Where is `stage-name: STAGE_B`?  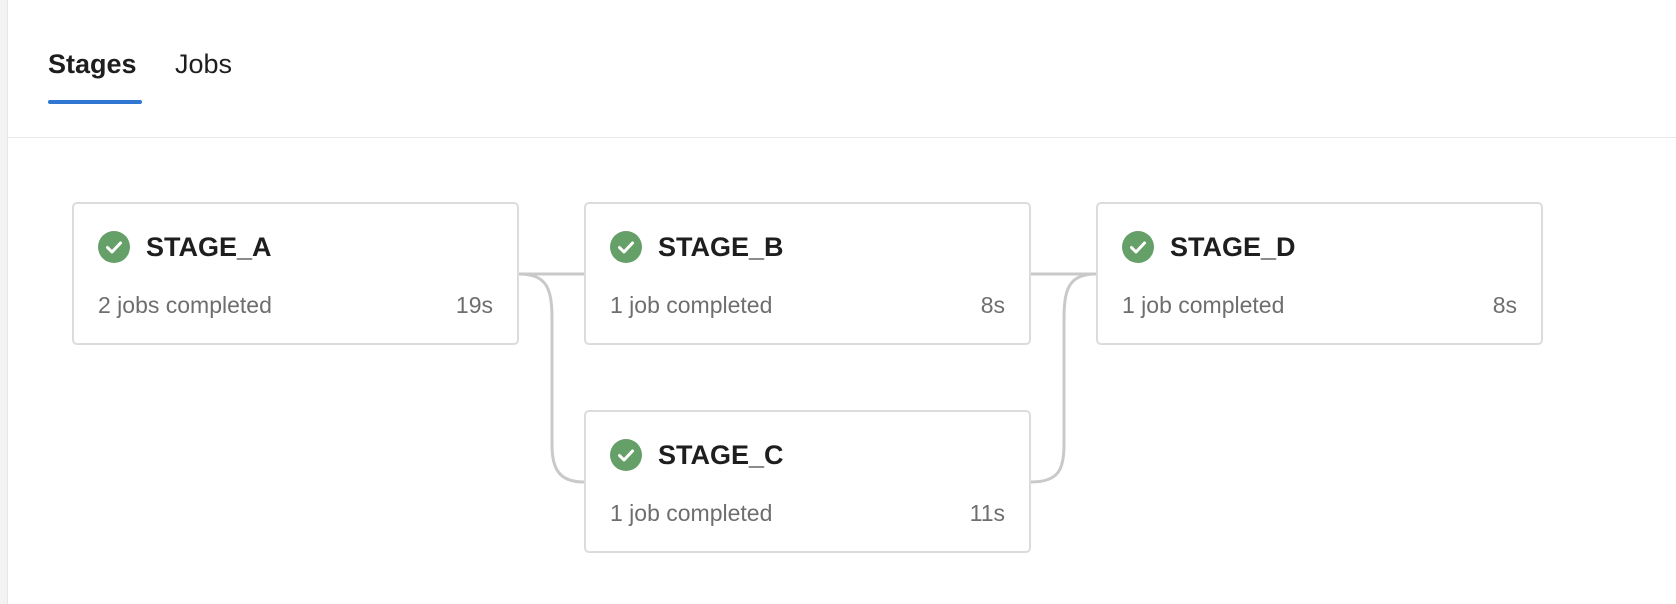
stage-name: STAGE_B is located at coordinates (721, 247).